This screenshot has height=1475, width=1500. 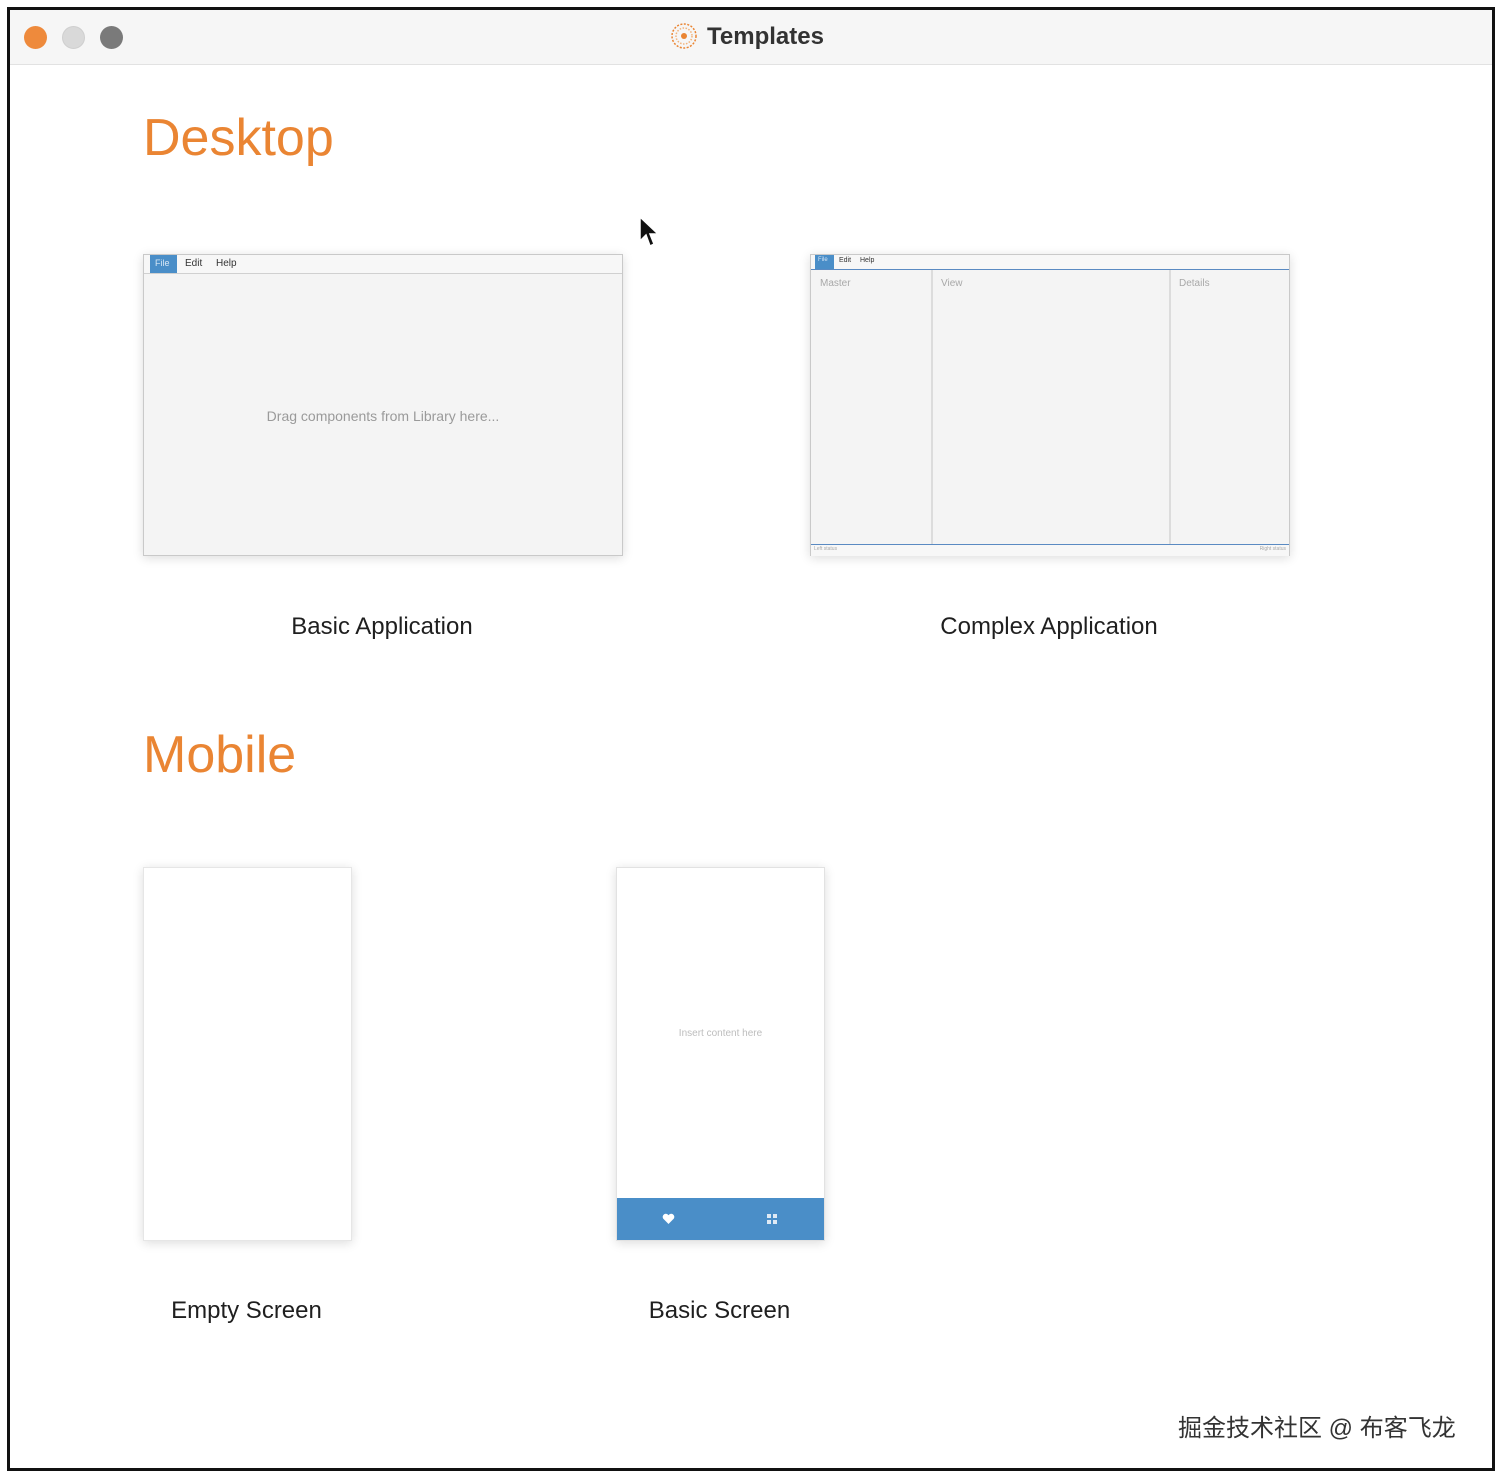 I want to click on template-label-basic-application: Basic Application, so click(x=382, y=627).